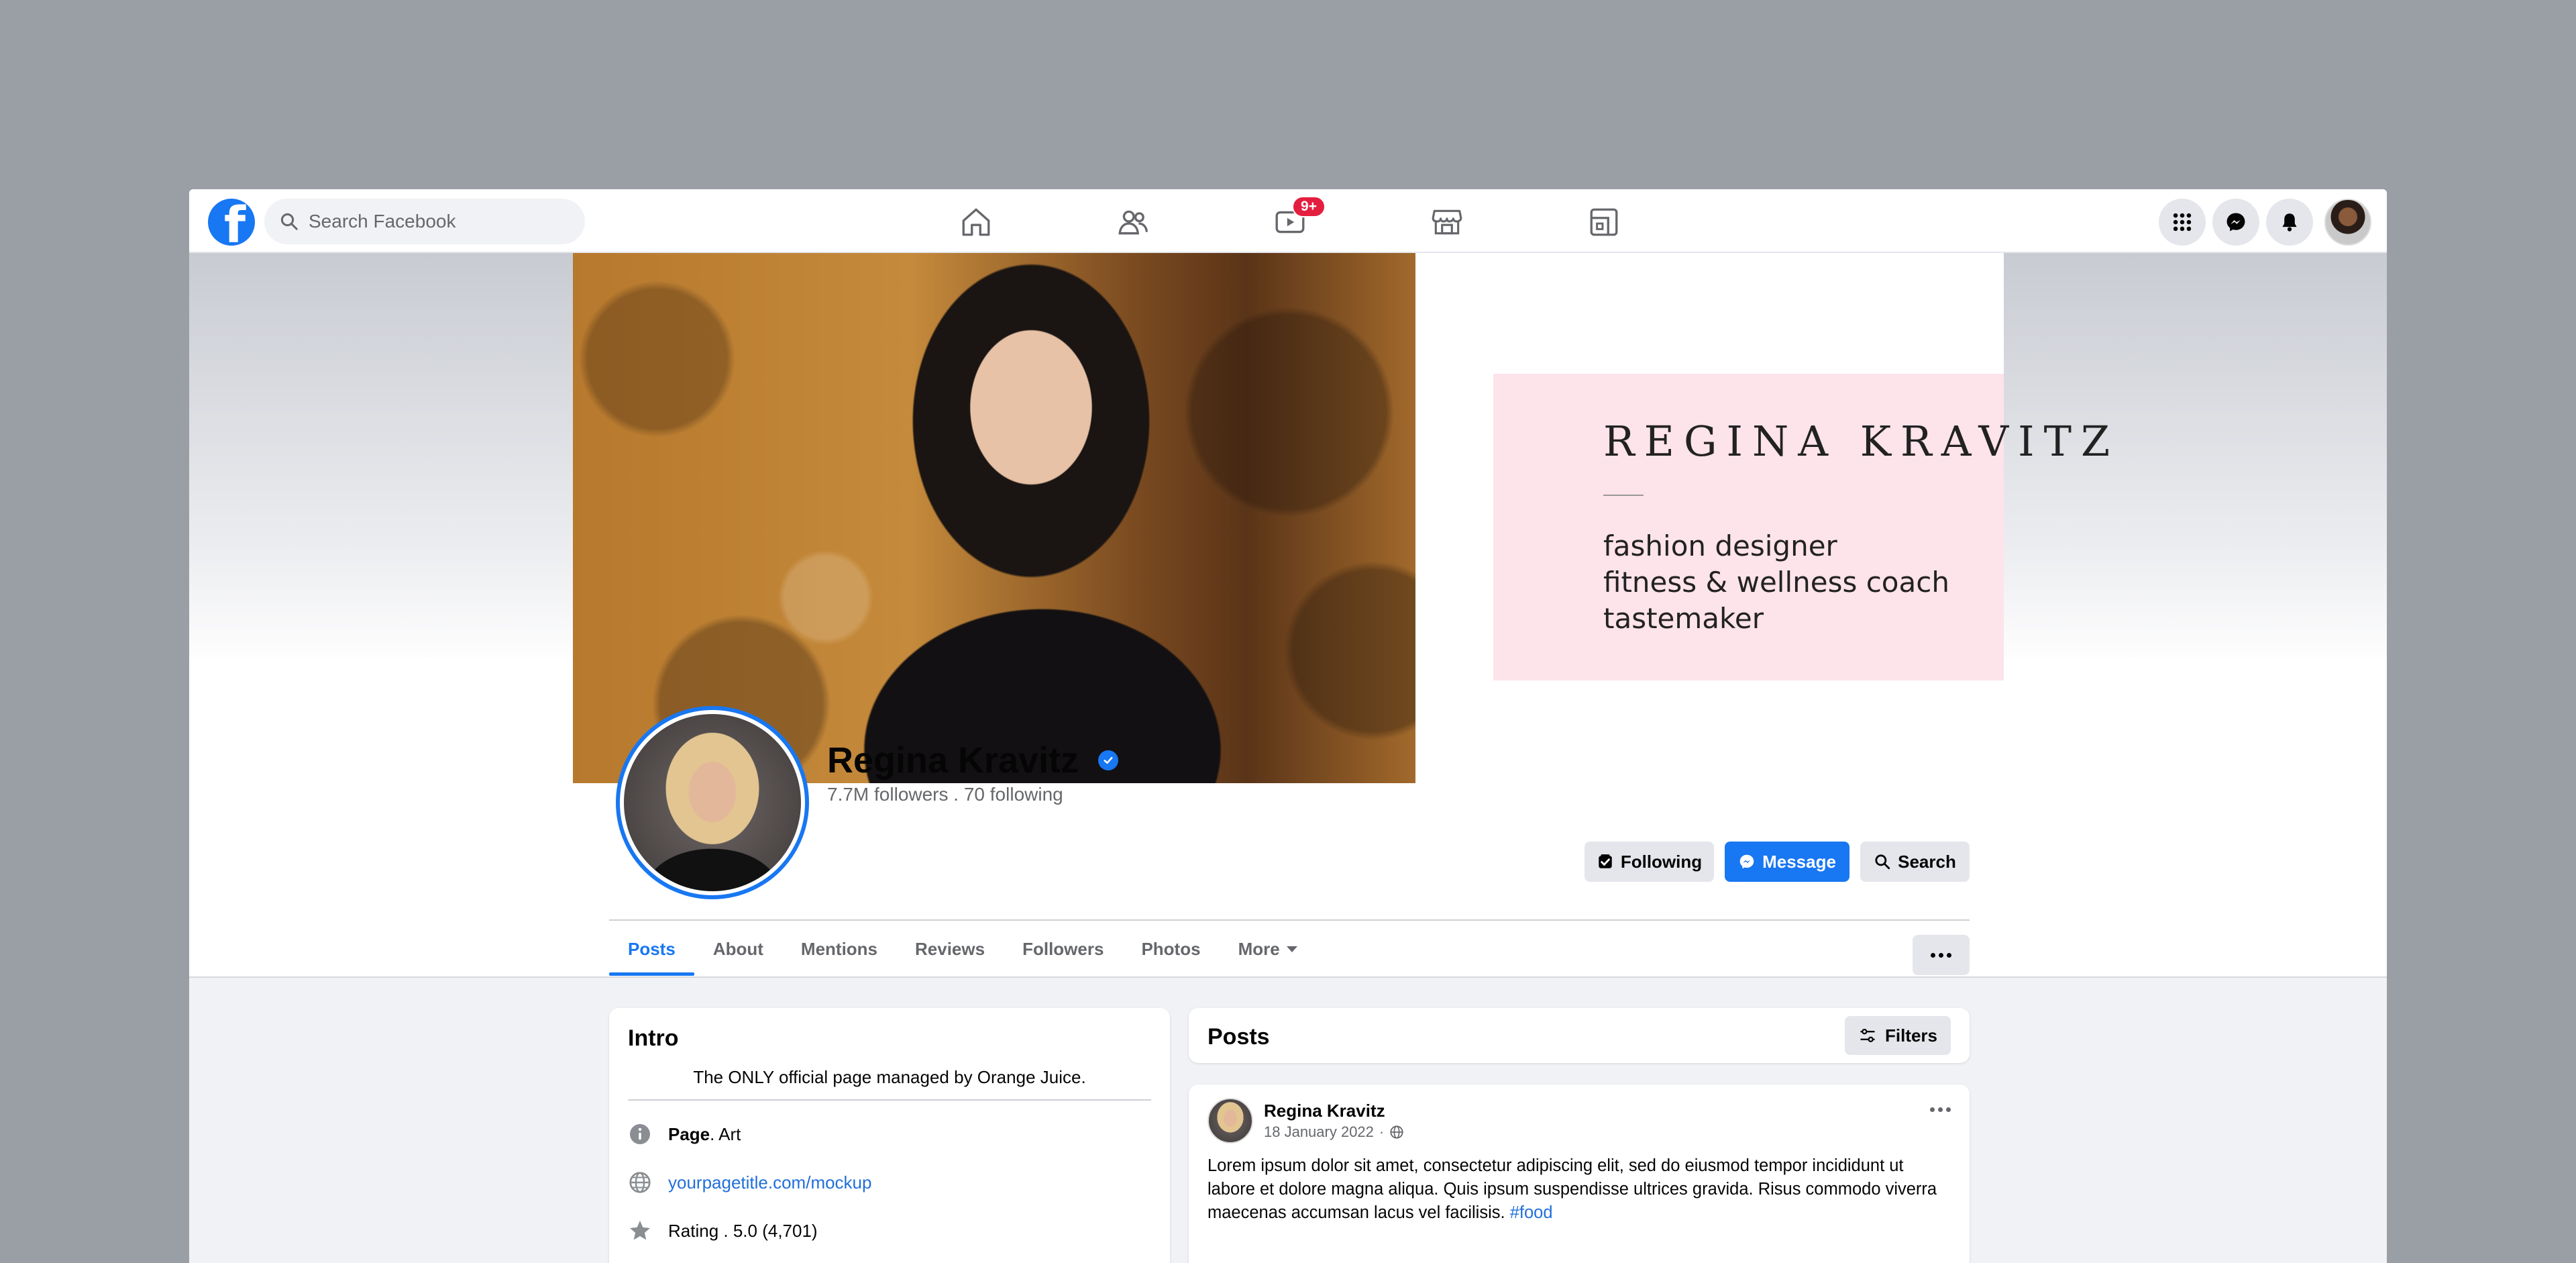  What do you see at coordinates (839, 949) in the screenshot?
I see `tab-mentions: Mentions` at bounding box center [839, 949].